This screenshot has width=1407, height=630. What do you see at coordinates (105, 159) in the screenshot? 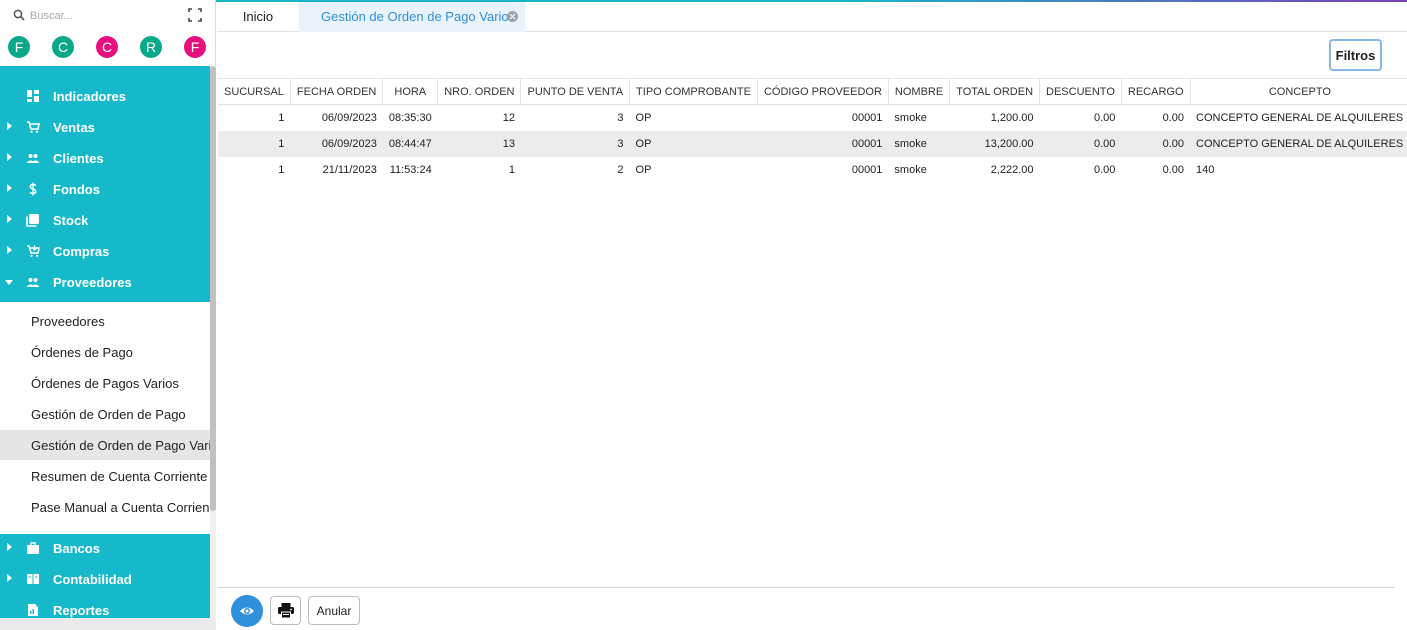
I see `sidebar-item-clientes: Clientes` at bounding box center [105, 159].